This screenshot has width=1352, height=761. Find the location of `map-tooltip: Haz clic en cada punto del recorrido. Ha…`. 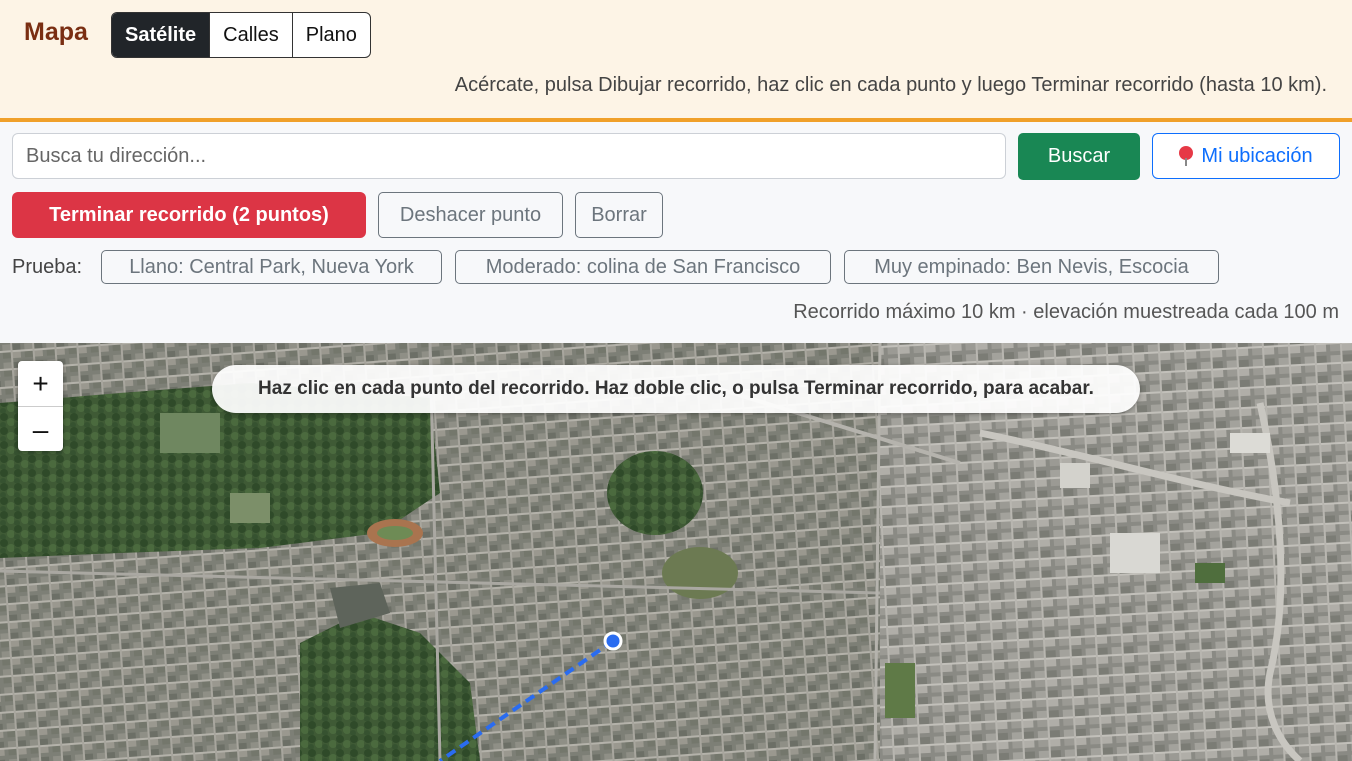

map-tooltip: Haz clic en cada punto del recorrido. Ha… is located at coordinates (676, 389).